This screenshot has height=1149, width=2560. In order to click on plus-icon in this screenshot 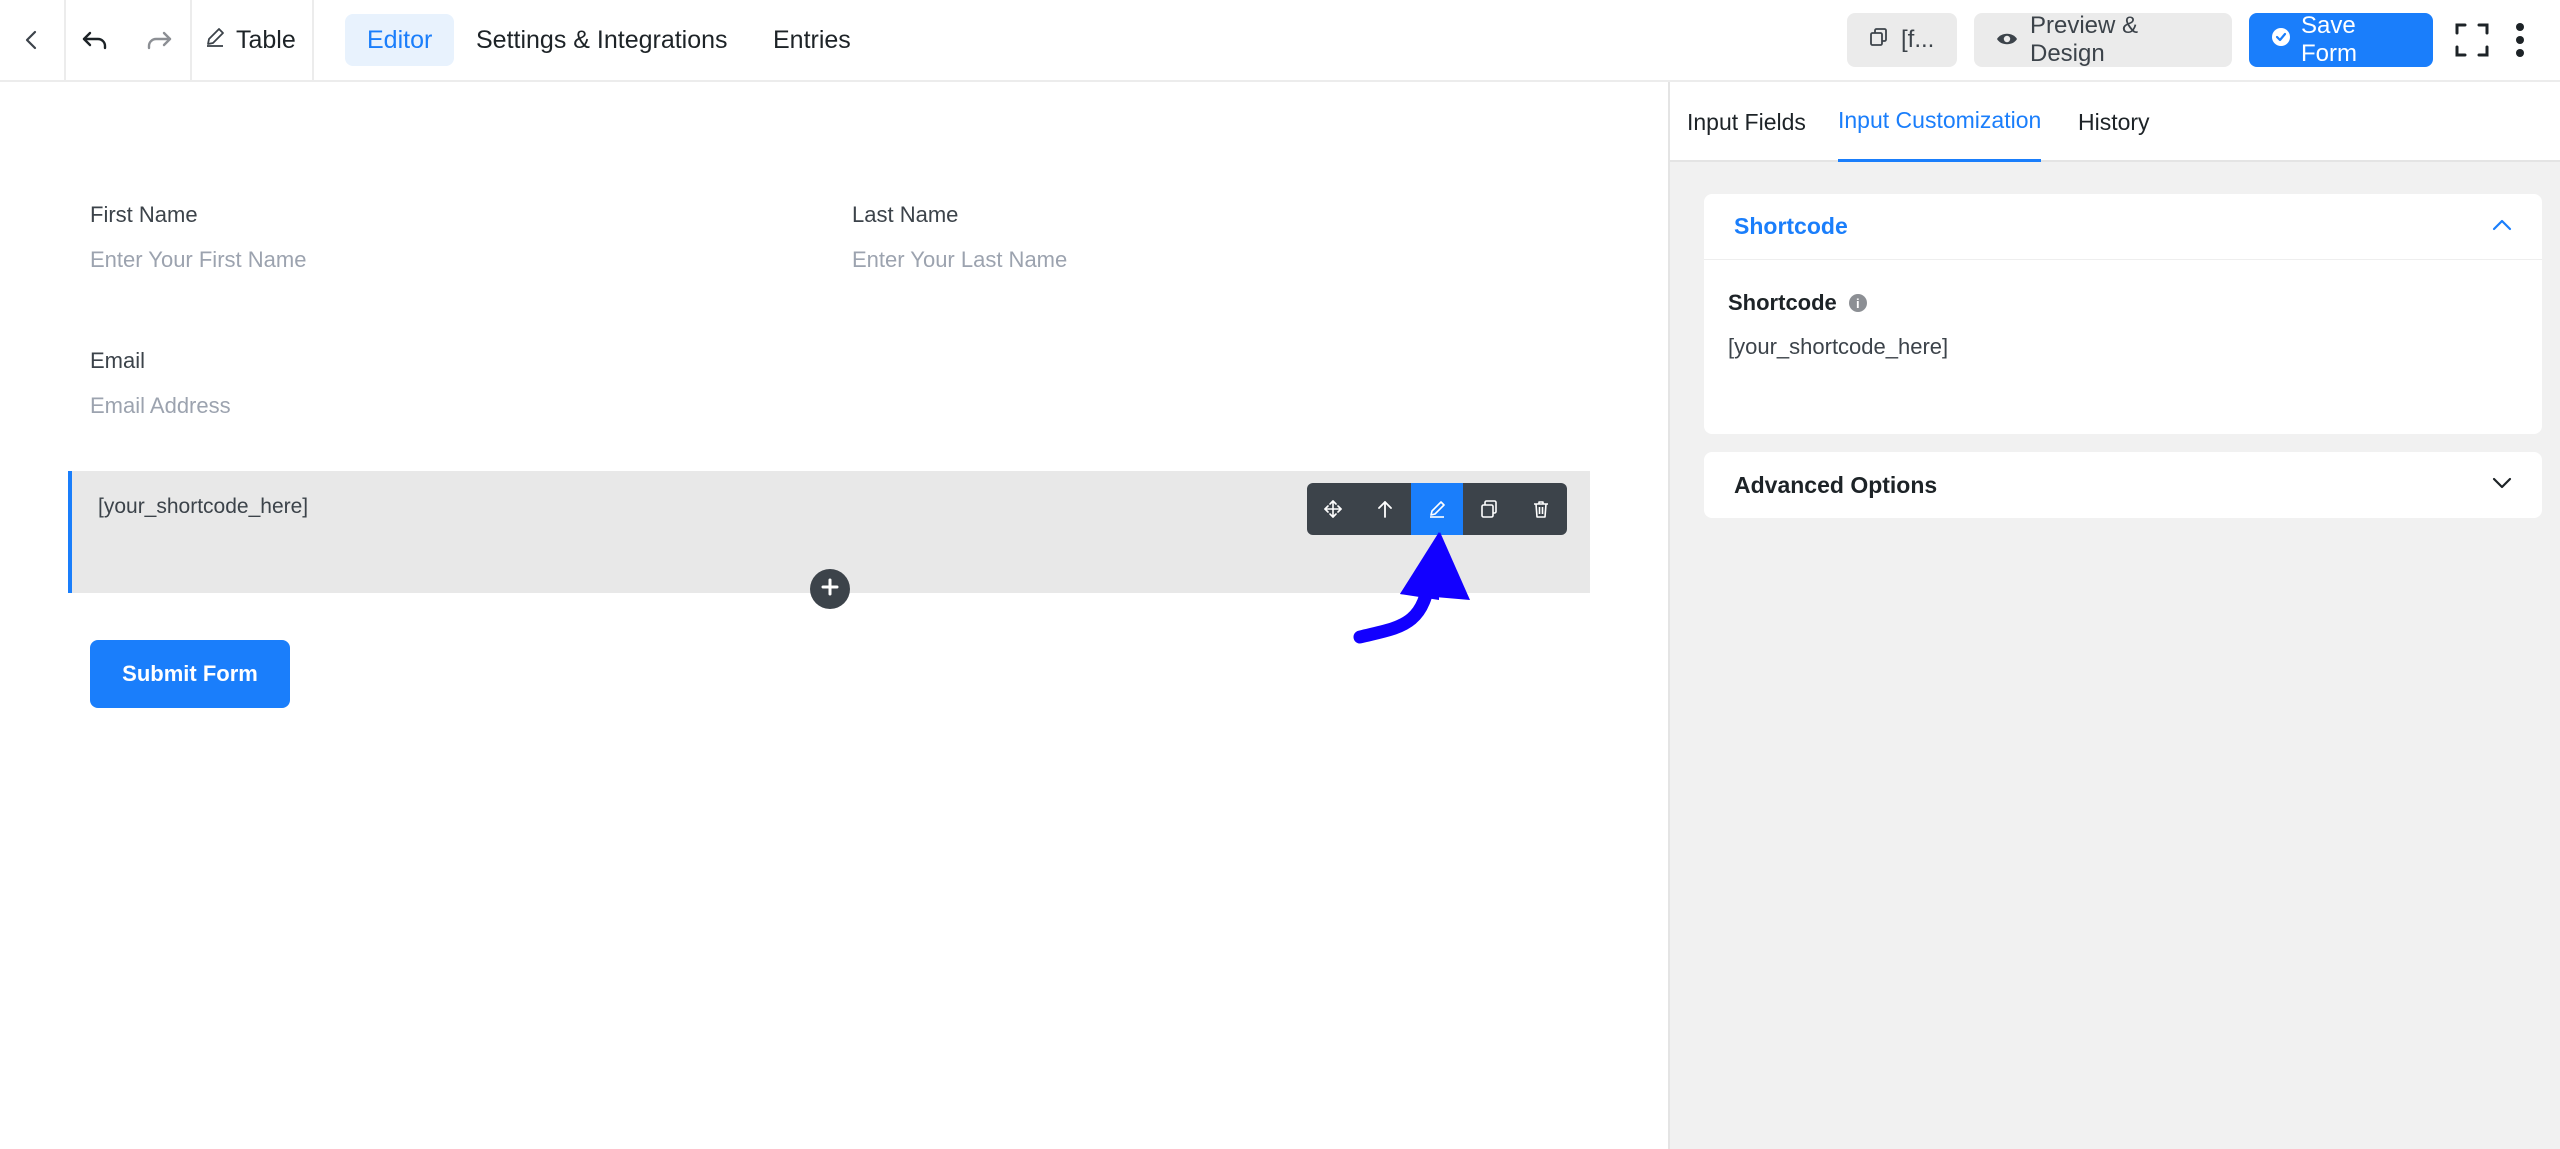, I will do `click(830, 589)`.